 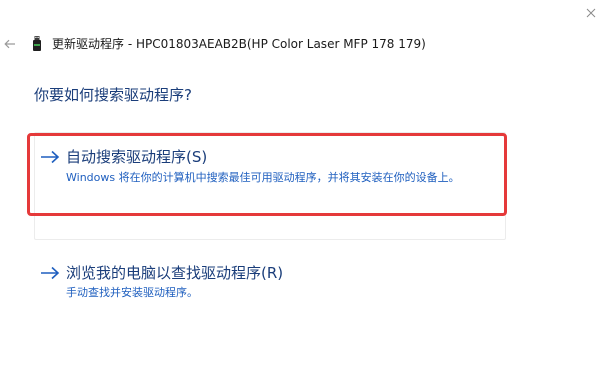 I want to click on browse-computer-option: 浏览我的电脑以查找驱动程序(R) 手动查找并安装驱动程序。, so click(x=270, y=282).